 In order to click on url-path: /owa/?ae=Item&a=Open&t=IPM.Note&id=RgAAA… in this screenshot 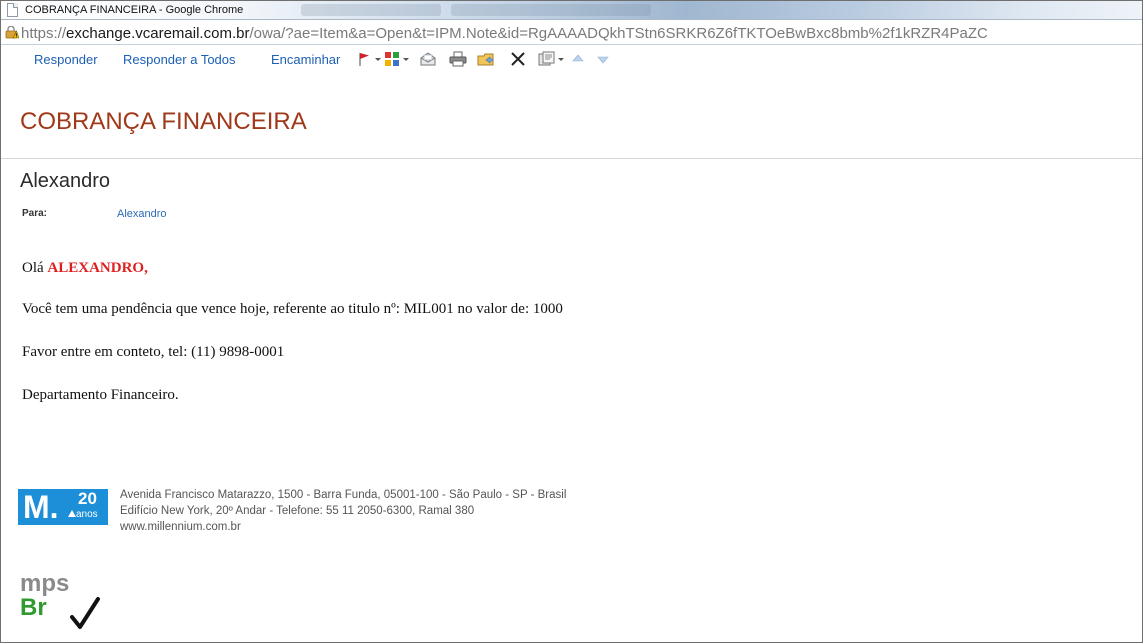, I will do `click(618, 33)`.